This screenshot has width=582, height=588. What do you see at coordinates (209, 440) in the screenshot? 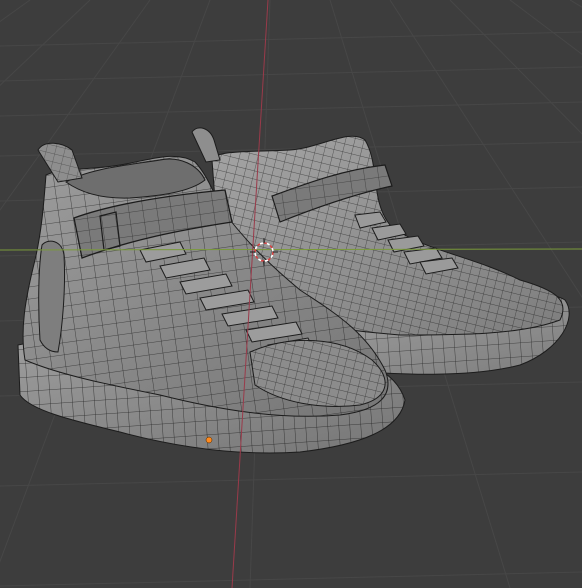
I see `origin-point-icon` at bounding box center [209, 440].